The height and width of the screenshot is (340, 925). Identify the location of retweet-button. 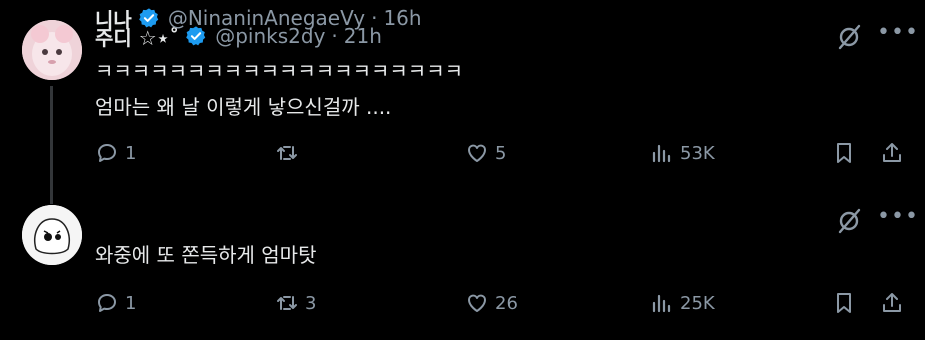
(290, 153).